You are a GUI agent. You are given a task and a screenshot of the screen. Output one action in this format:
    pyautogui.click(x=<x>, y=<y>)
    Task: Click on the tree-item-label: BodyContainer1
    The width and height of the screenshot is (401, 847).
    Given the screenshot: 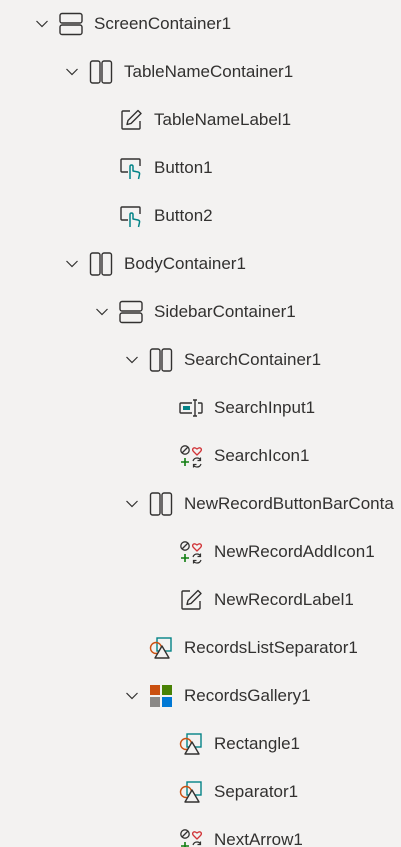 What is the action you would take?
    pyautogui.click(x=185, y=263)
    